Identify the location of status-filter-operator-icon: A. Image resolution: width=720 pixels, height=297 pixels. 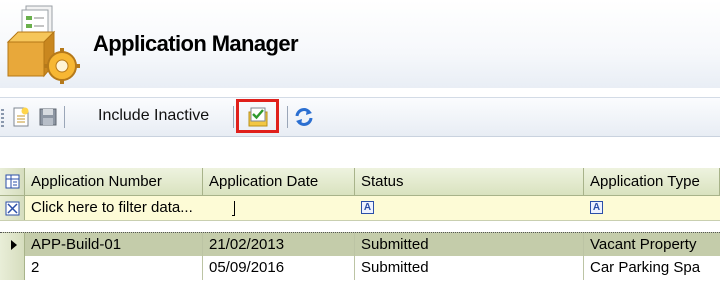
(367, 207).